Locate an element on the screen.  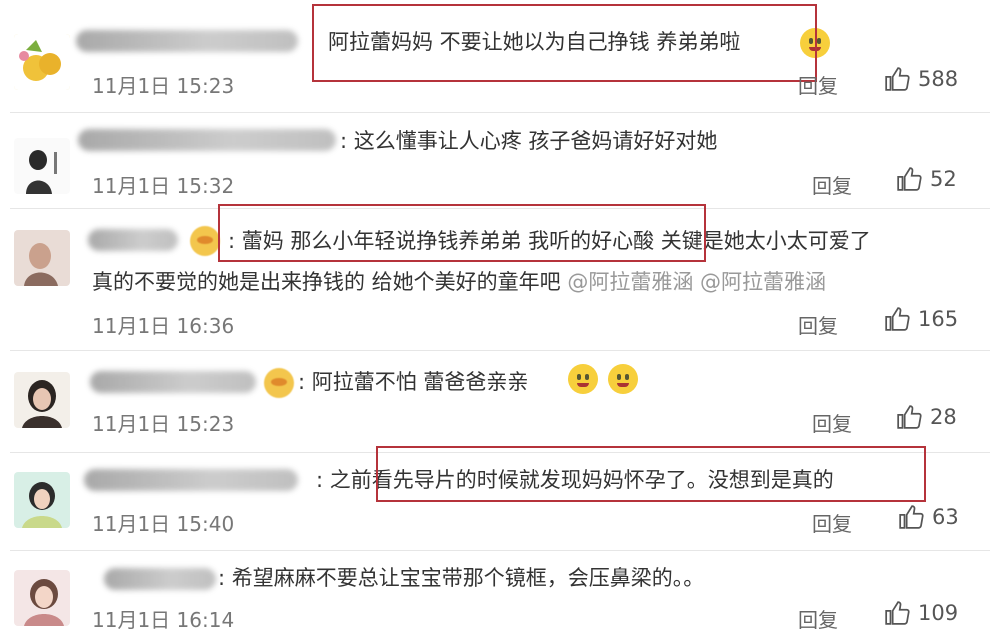
comment-time: 11月1日 16:14 is located at coordinates (163, 620).